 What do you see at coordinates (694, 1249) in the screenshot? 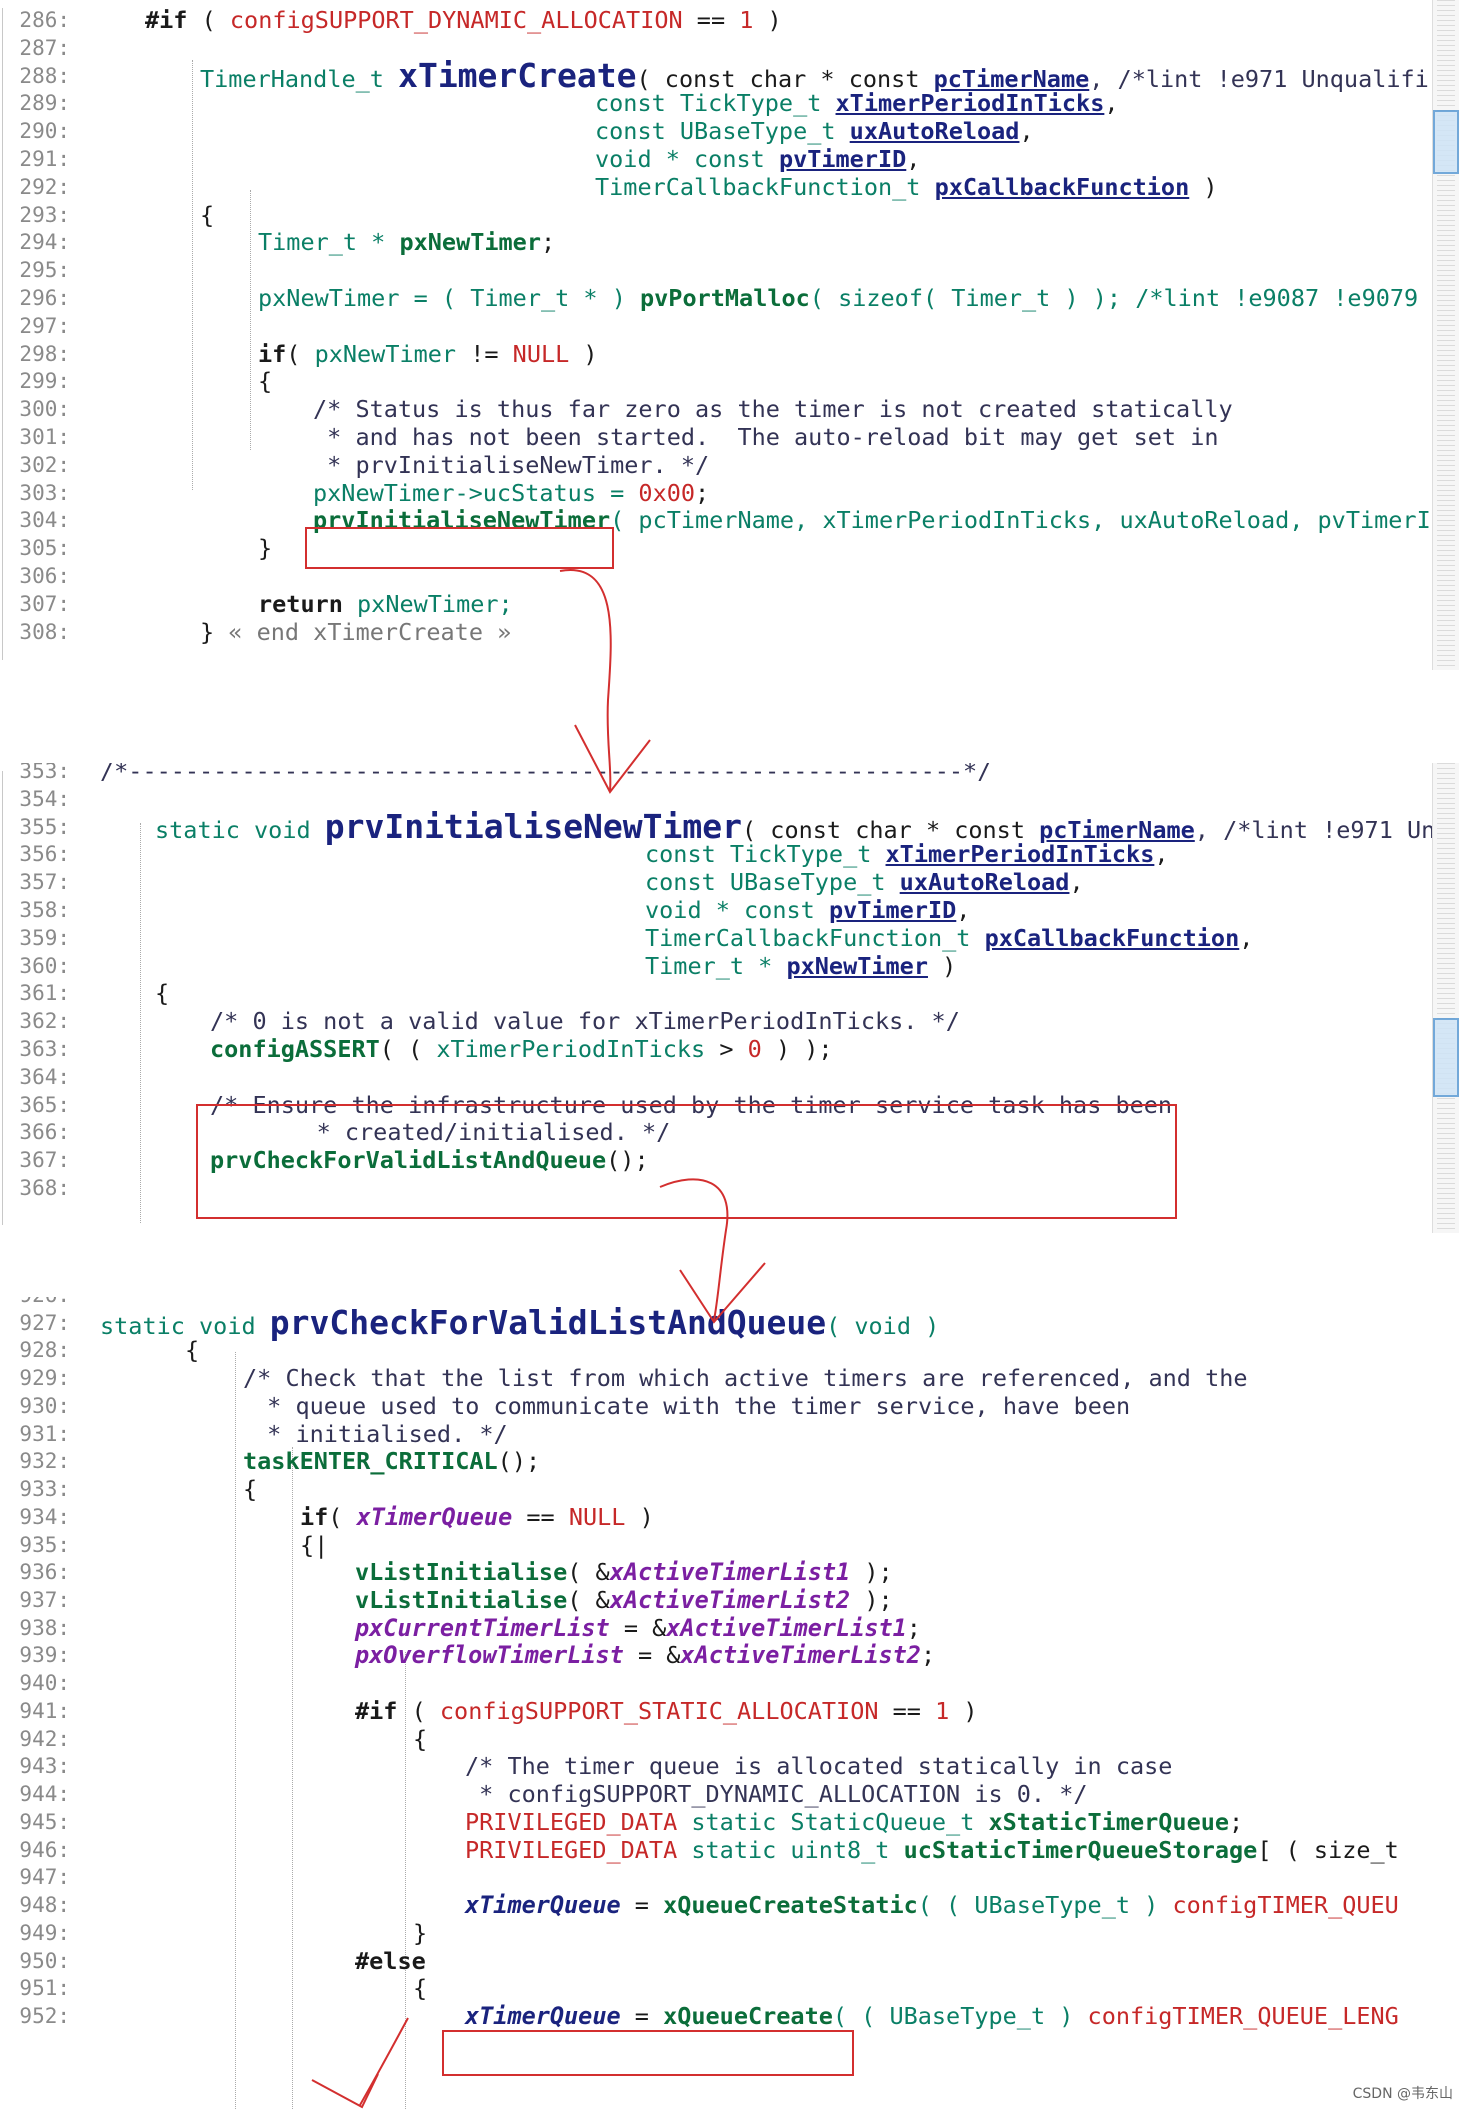
I see `arrow-2-shaft` at bounding box center [694, 1249].